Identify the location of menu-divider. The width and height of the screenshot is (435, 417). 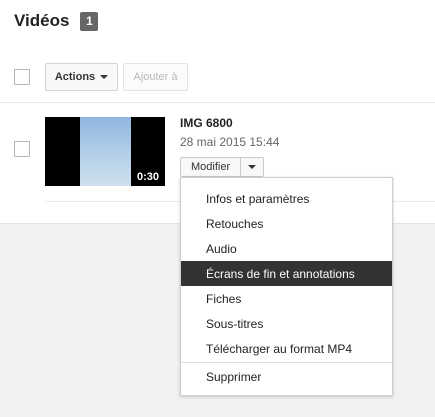
(286, 362).